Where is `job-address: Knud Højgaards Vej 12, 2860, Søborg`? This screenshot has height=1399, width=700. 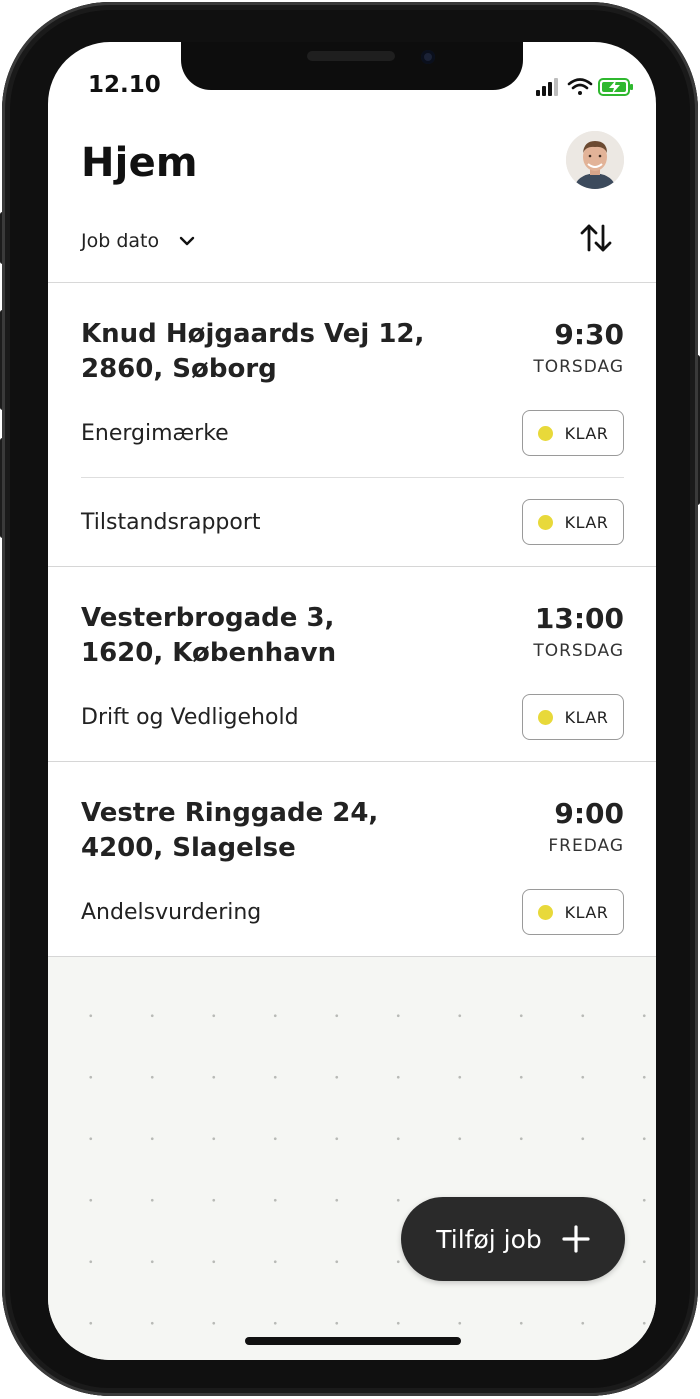 job-address: Knud Højgaards Vej 12, 2860, Søborg is located at coordinates (252, 352).